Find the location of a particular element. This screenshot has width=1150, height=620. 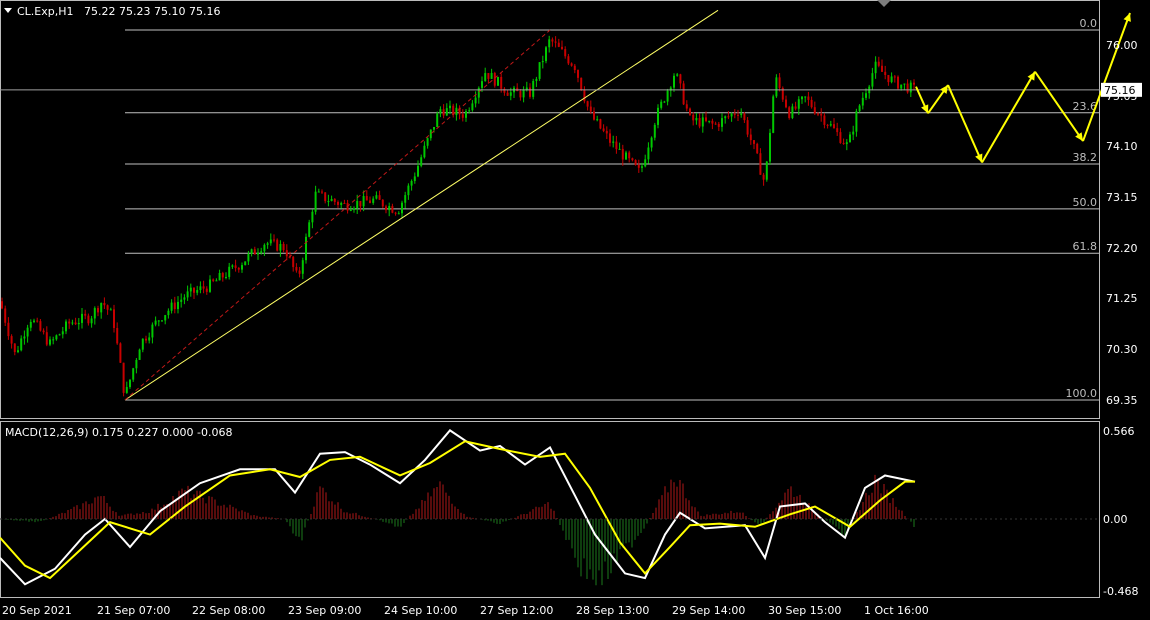

macd-axis-label: 0.566 is located at coordinates (1119, 431).